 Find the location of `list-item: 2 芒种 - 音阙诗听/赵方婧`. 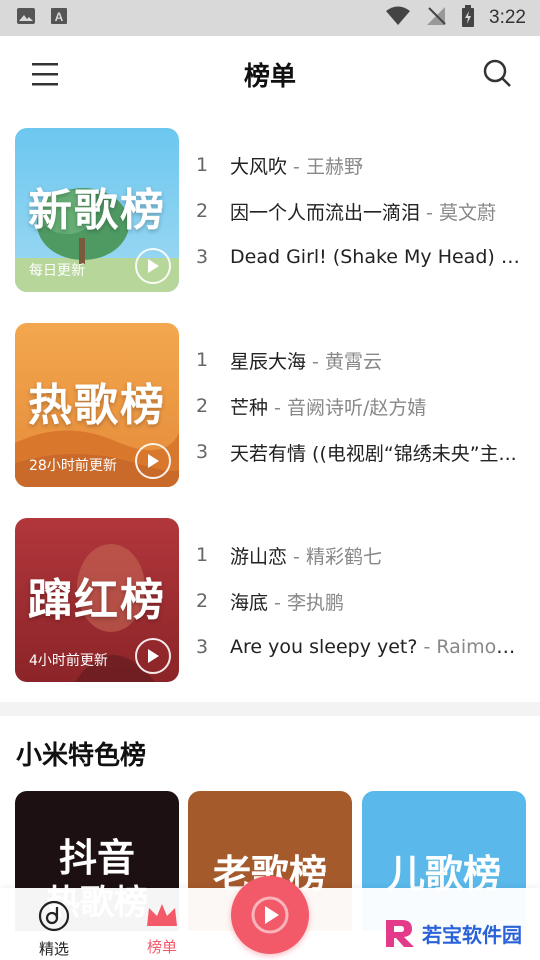

list-item: 2 芒种 - 音阙诗听/赵方婧 is located at coordinates (361, 406).